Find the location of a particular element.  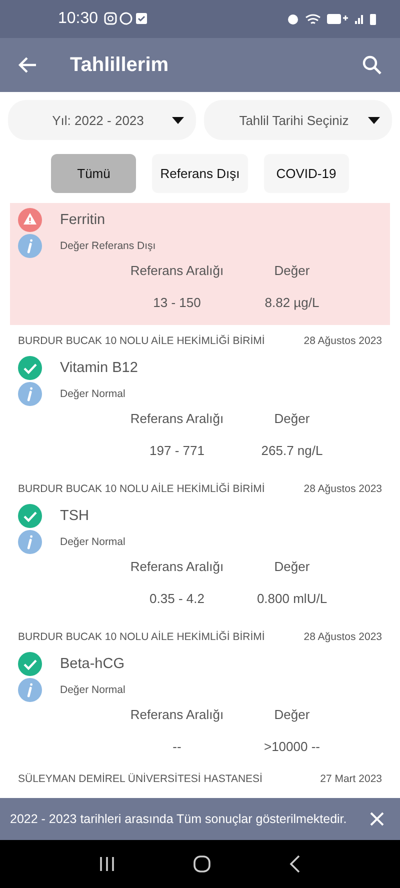

result-date: 27 Mart 2023 is located at coordinates (351, 779).